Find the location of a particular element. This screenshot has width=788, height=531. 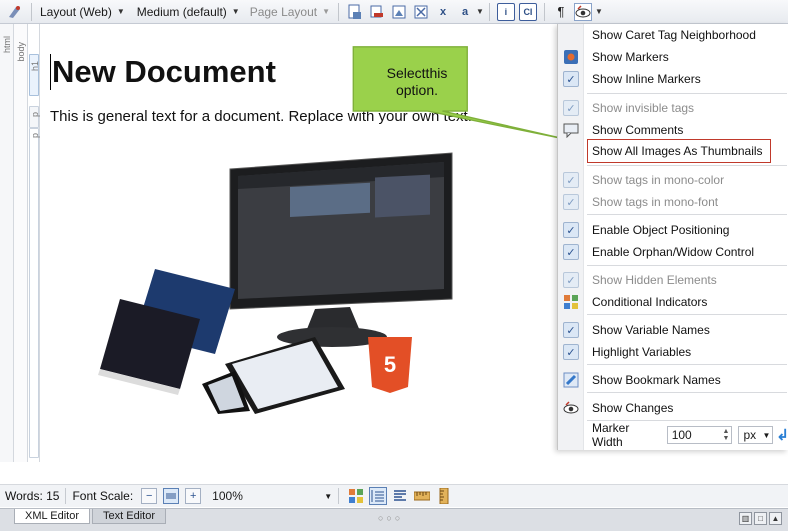

marker-width-label: Marker Width is located at coordinates (611, 435).